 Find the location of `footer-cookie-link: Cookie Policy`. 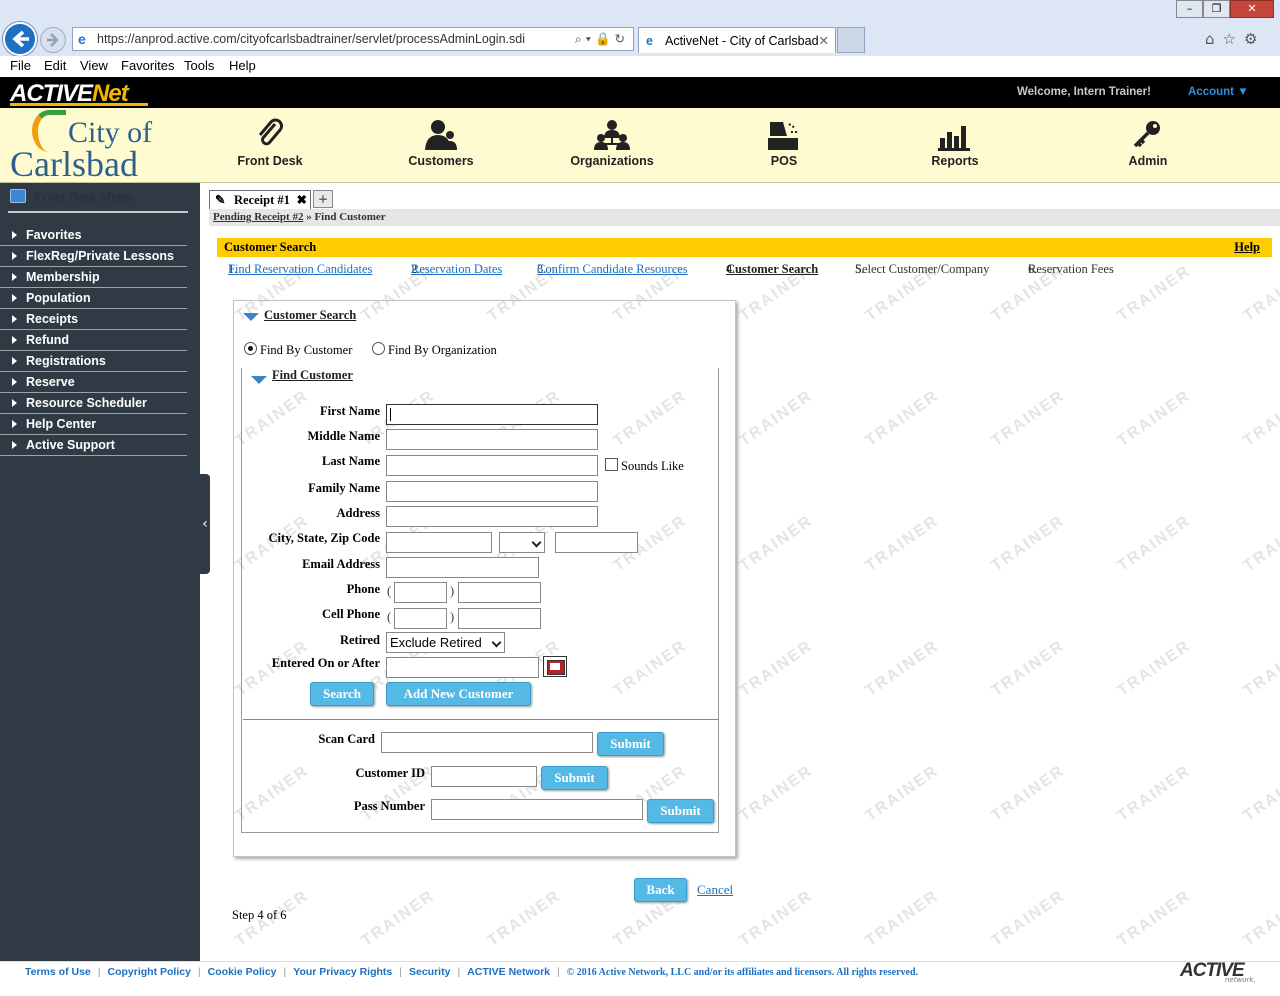

footer-cookie-link: Cookie Policy is located at coordinates (242, 972).